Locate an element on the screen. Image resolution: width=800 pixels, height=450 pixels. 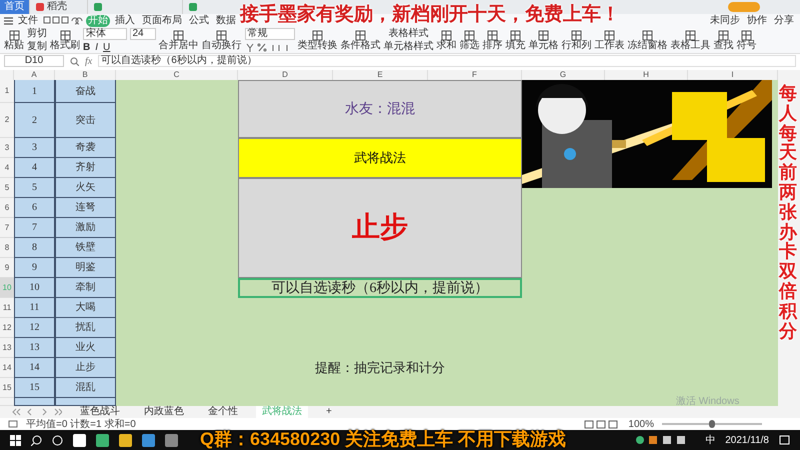
toolbar-button: 类型转换 is located at coordinates (318, 40).